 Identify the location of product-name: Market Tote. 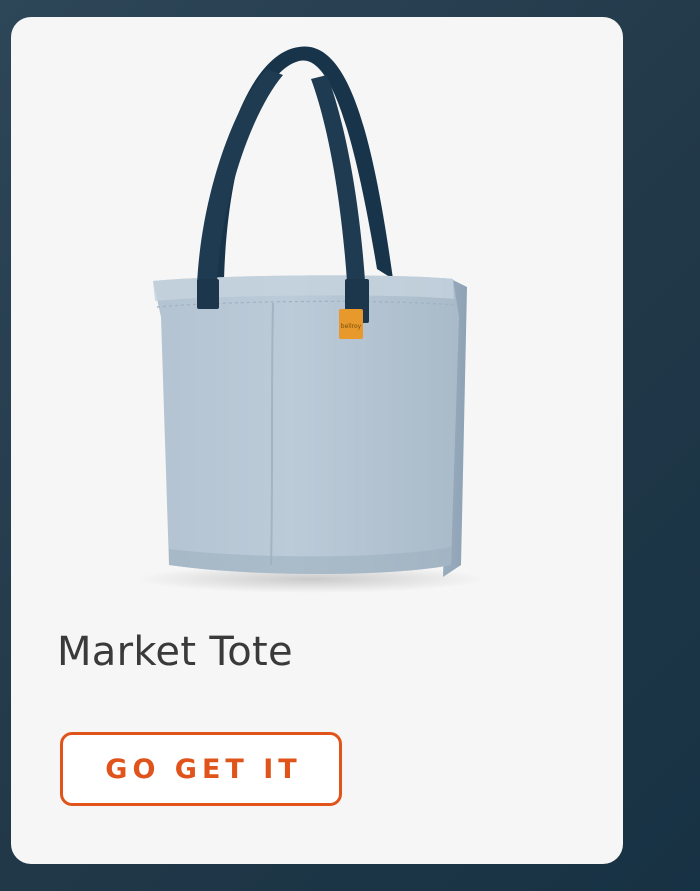
(175, 652).